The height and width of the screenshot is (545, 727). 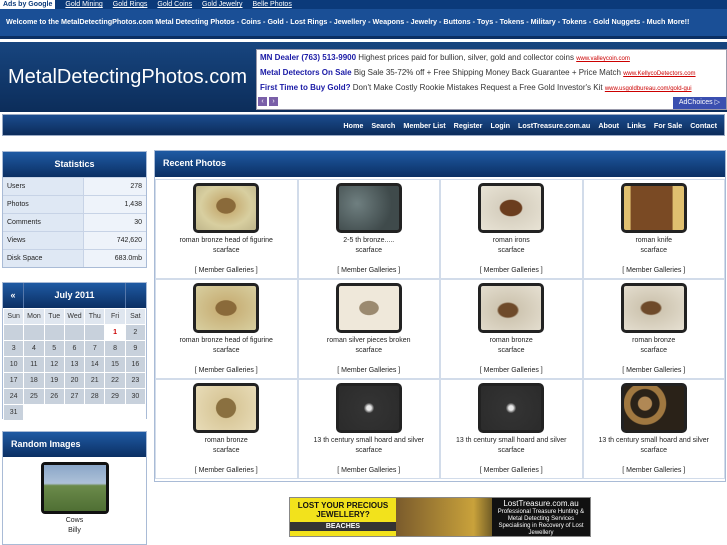 What do you see at coordinates (603, 59) in the screenshot?
I see `ad-url: www.valleycoin.com` at bounding box center [603, 59].